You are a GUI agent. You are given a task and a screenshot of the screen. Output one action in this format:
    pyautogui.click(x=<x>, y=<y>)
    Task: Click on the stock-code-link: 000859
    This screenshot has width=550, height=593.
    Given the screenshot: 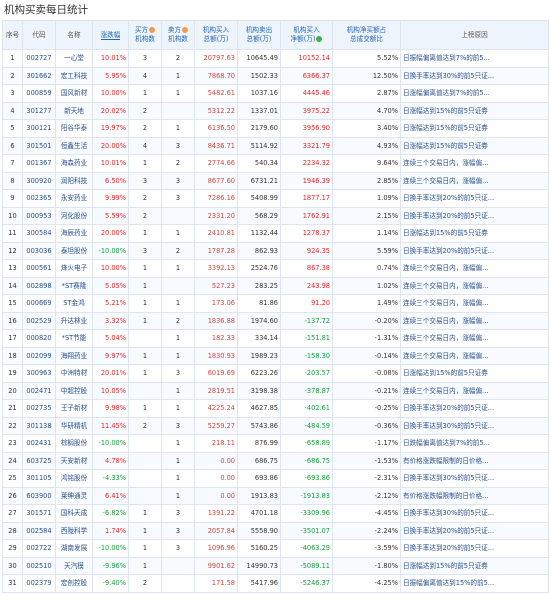 What is the action you would take?
    pyautogui.click(x=39, y=93)
    